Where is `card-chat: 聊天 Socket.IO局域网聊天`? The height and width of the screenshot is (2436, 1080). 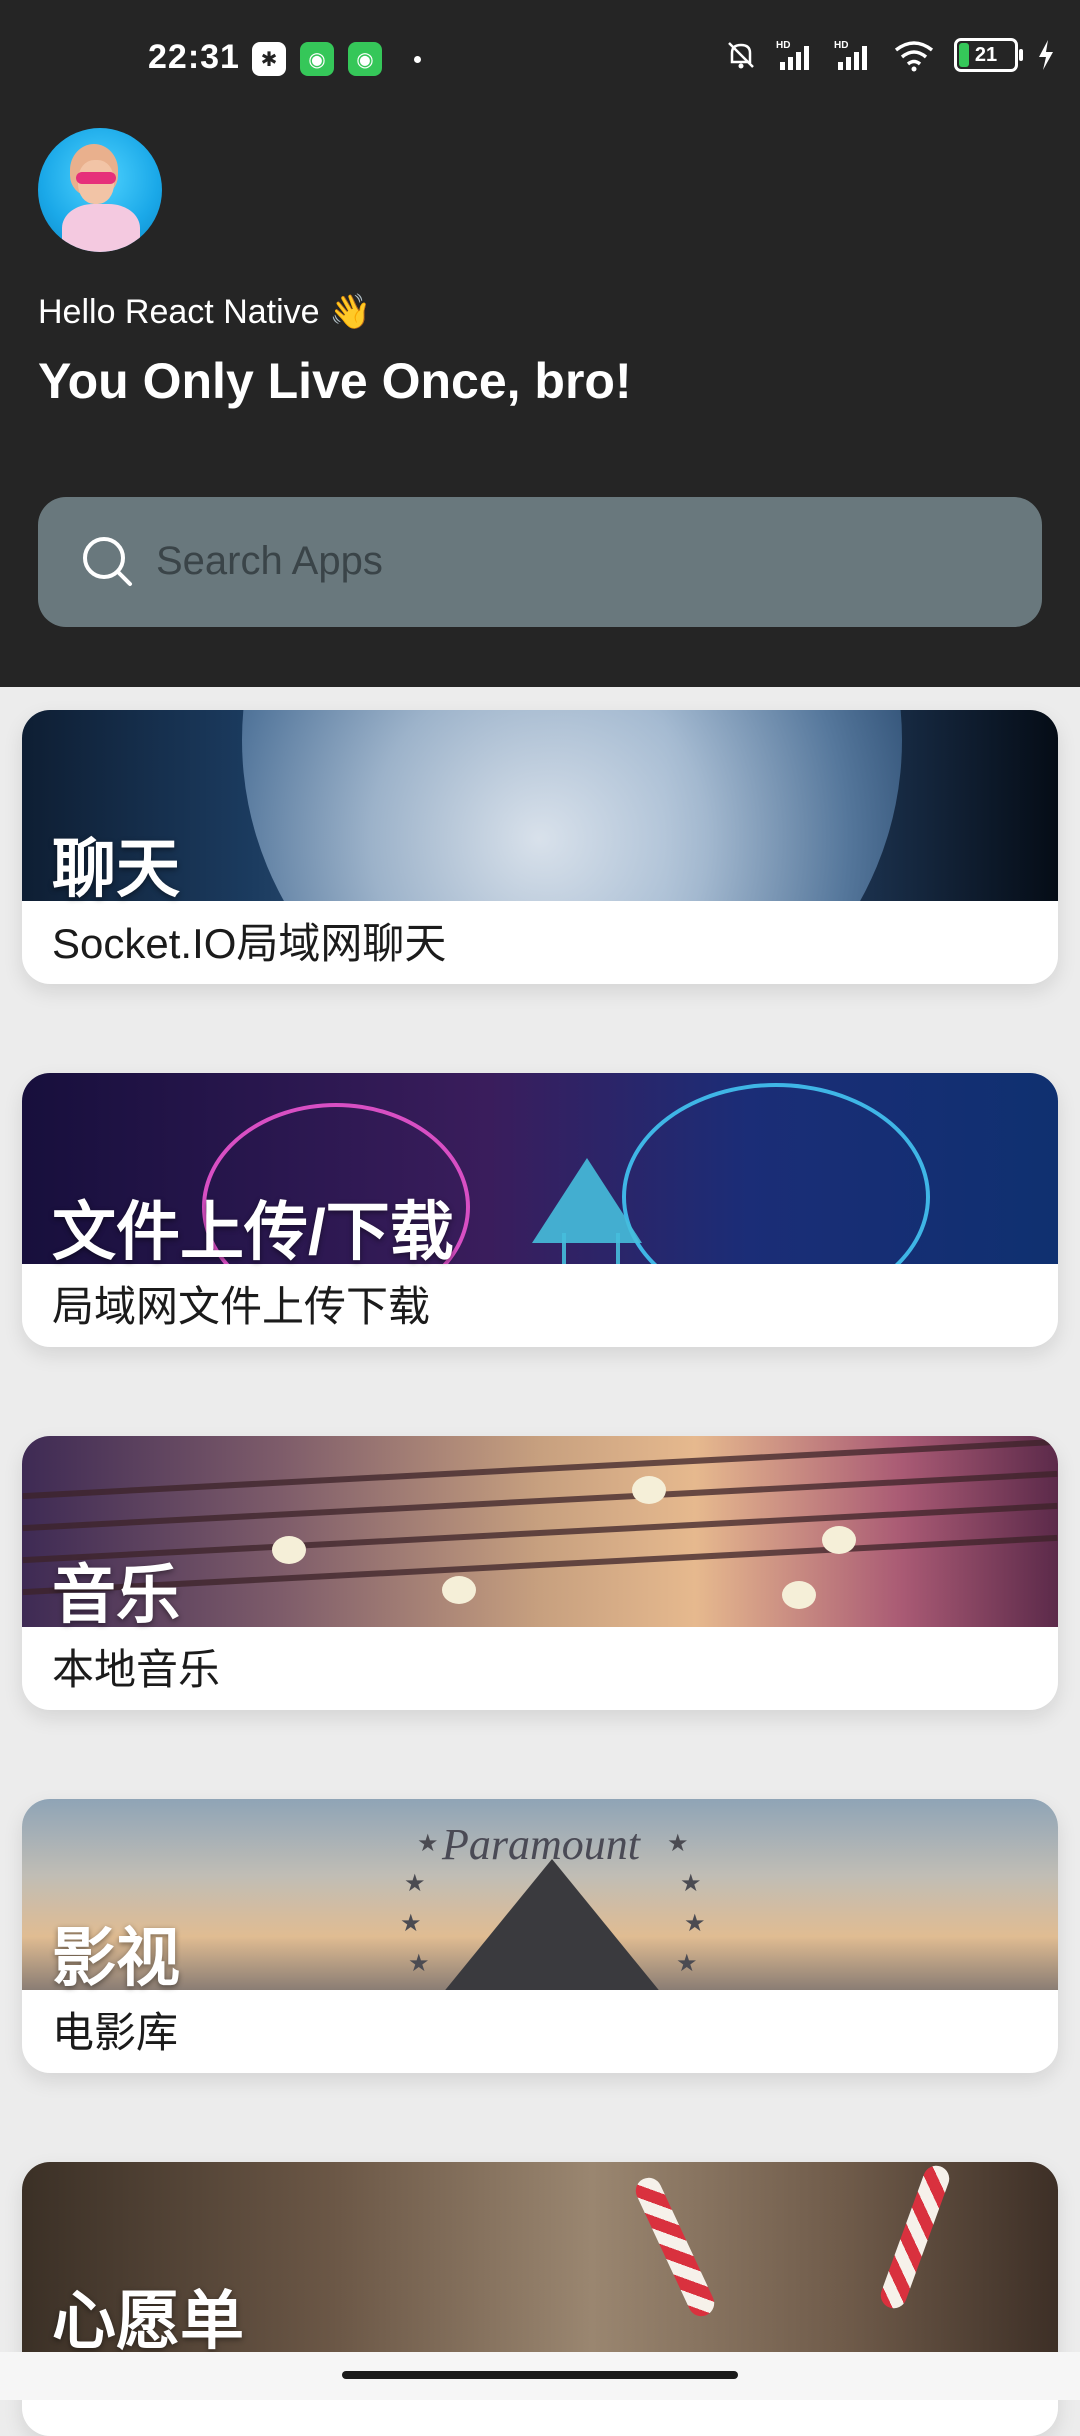
card-chat: 聊天 Socket.IO局域网聊天 is located at coordinates (540, 847).